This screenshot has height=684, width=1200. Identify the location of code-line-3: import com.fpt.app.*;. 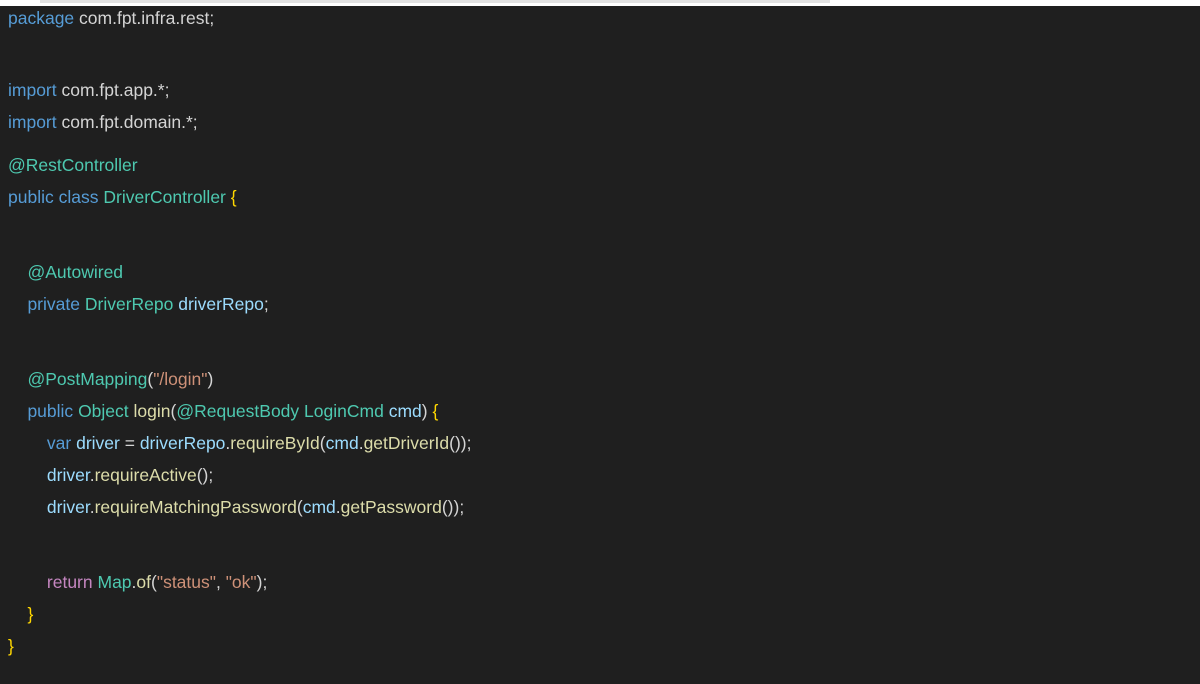
(88, 90).